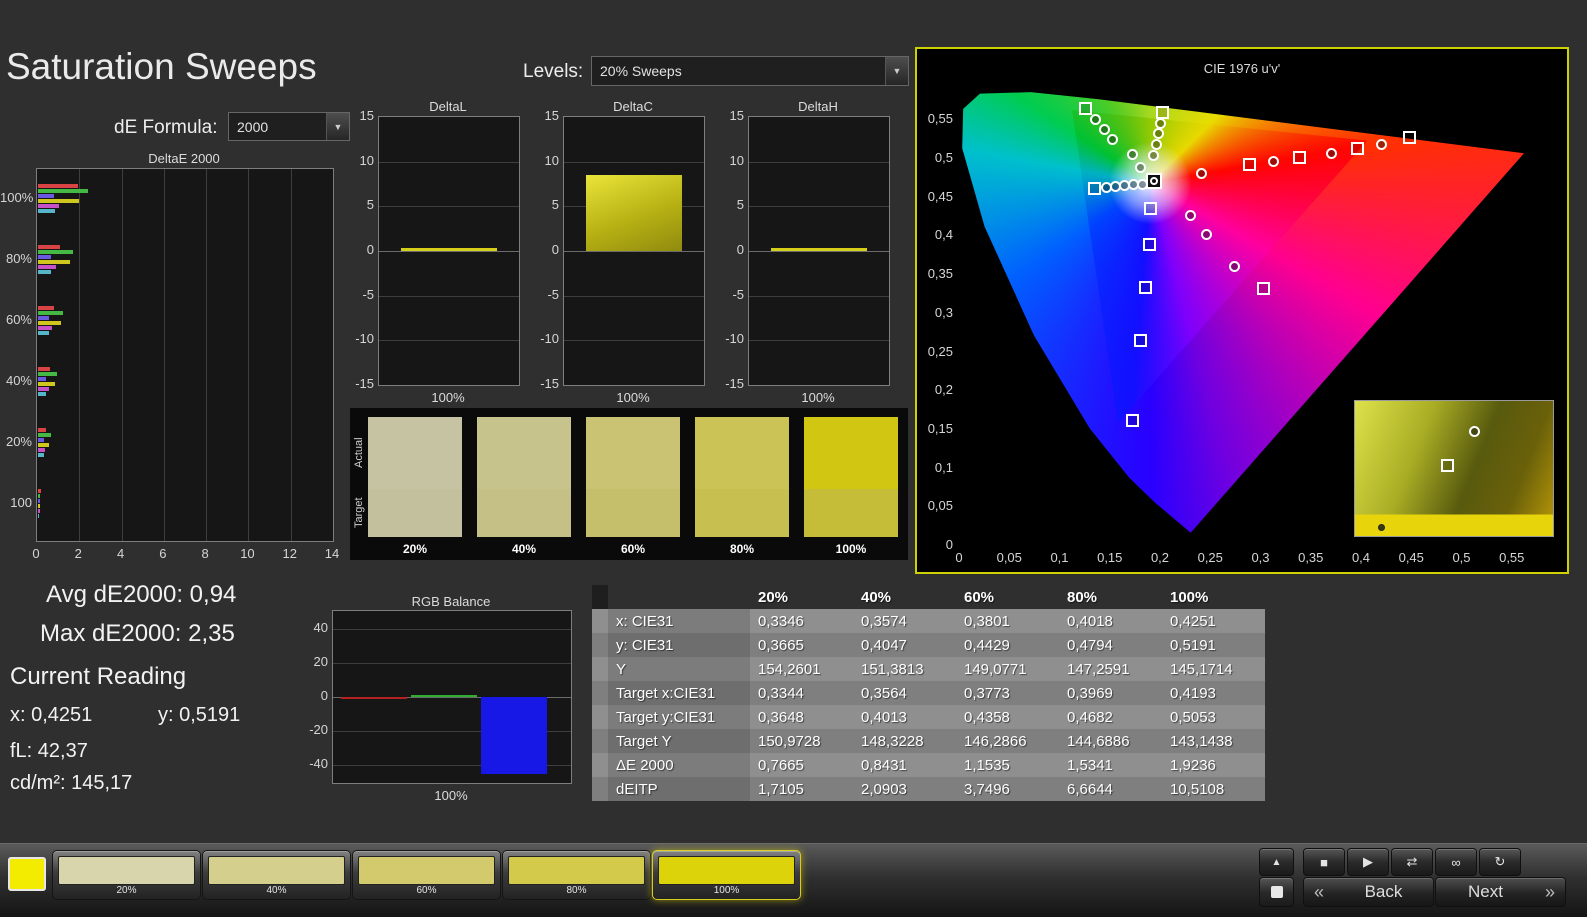 The image size is (1587, 917). I want to click on row-label: x: CIE31, so click(679, 621).